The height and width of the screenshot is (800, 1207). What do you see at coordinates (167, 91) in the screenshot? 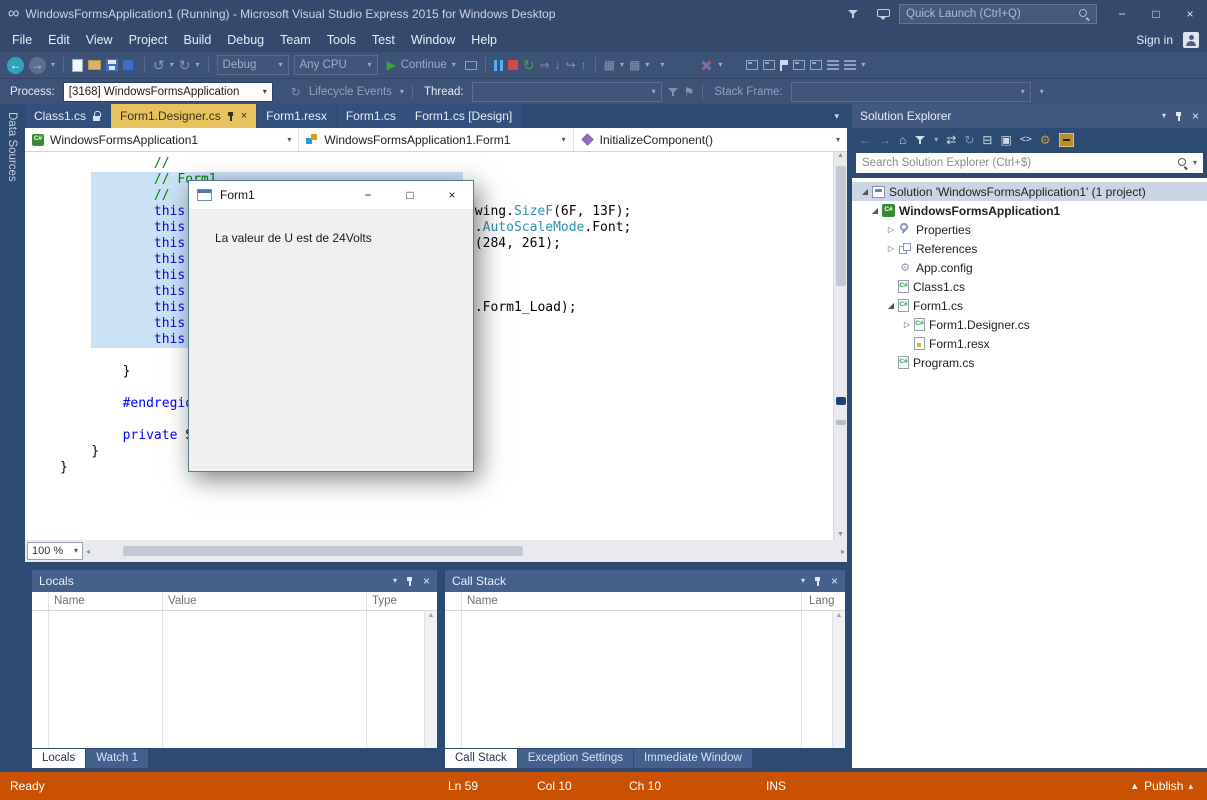
I see `process-combo: [3168] WindowsFormsApplication ▾` at bounding box center [167, 91].